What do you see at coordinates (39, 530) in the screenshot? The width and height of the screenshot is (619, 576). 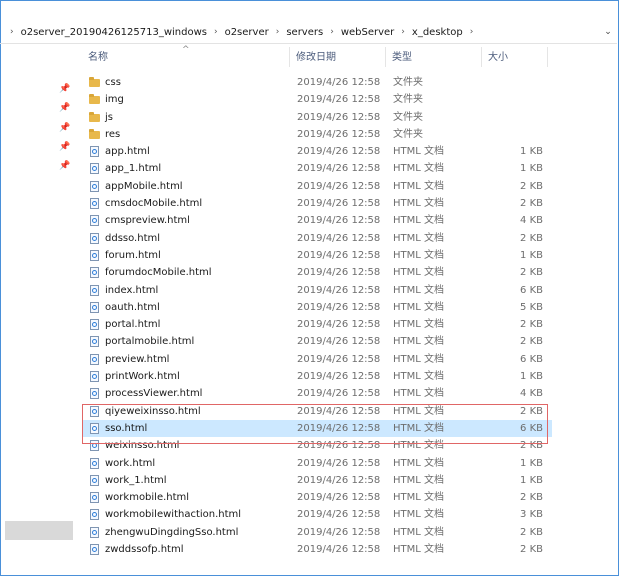 I see `nav-item-selected` at bounding box center [39, 530].